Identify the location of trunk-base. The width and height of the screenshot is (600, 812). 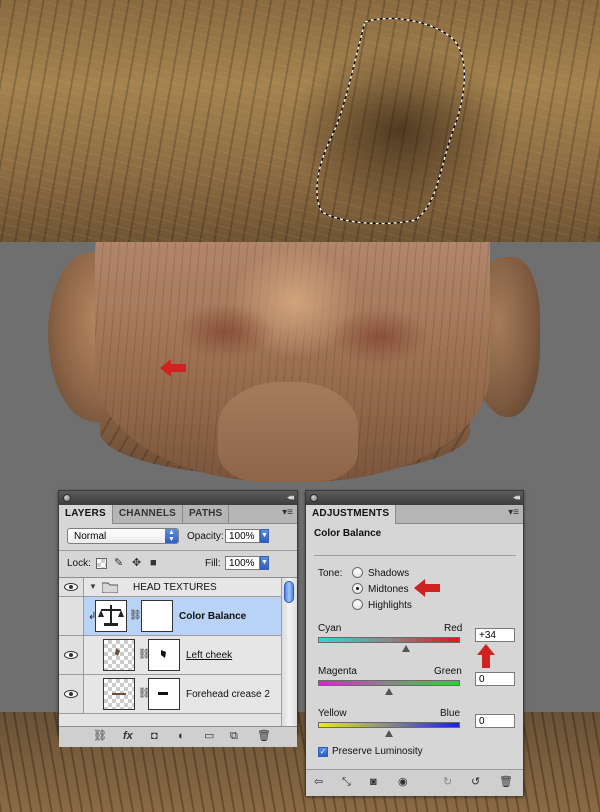
(288, 432).